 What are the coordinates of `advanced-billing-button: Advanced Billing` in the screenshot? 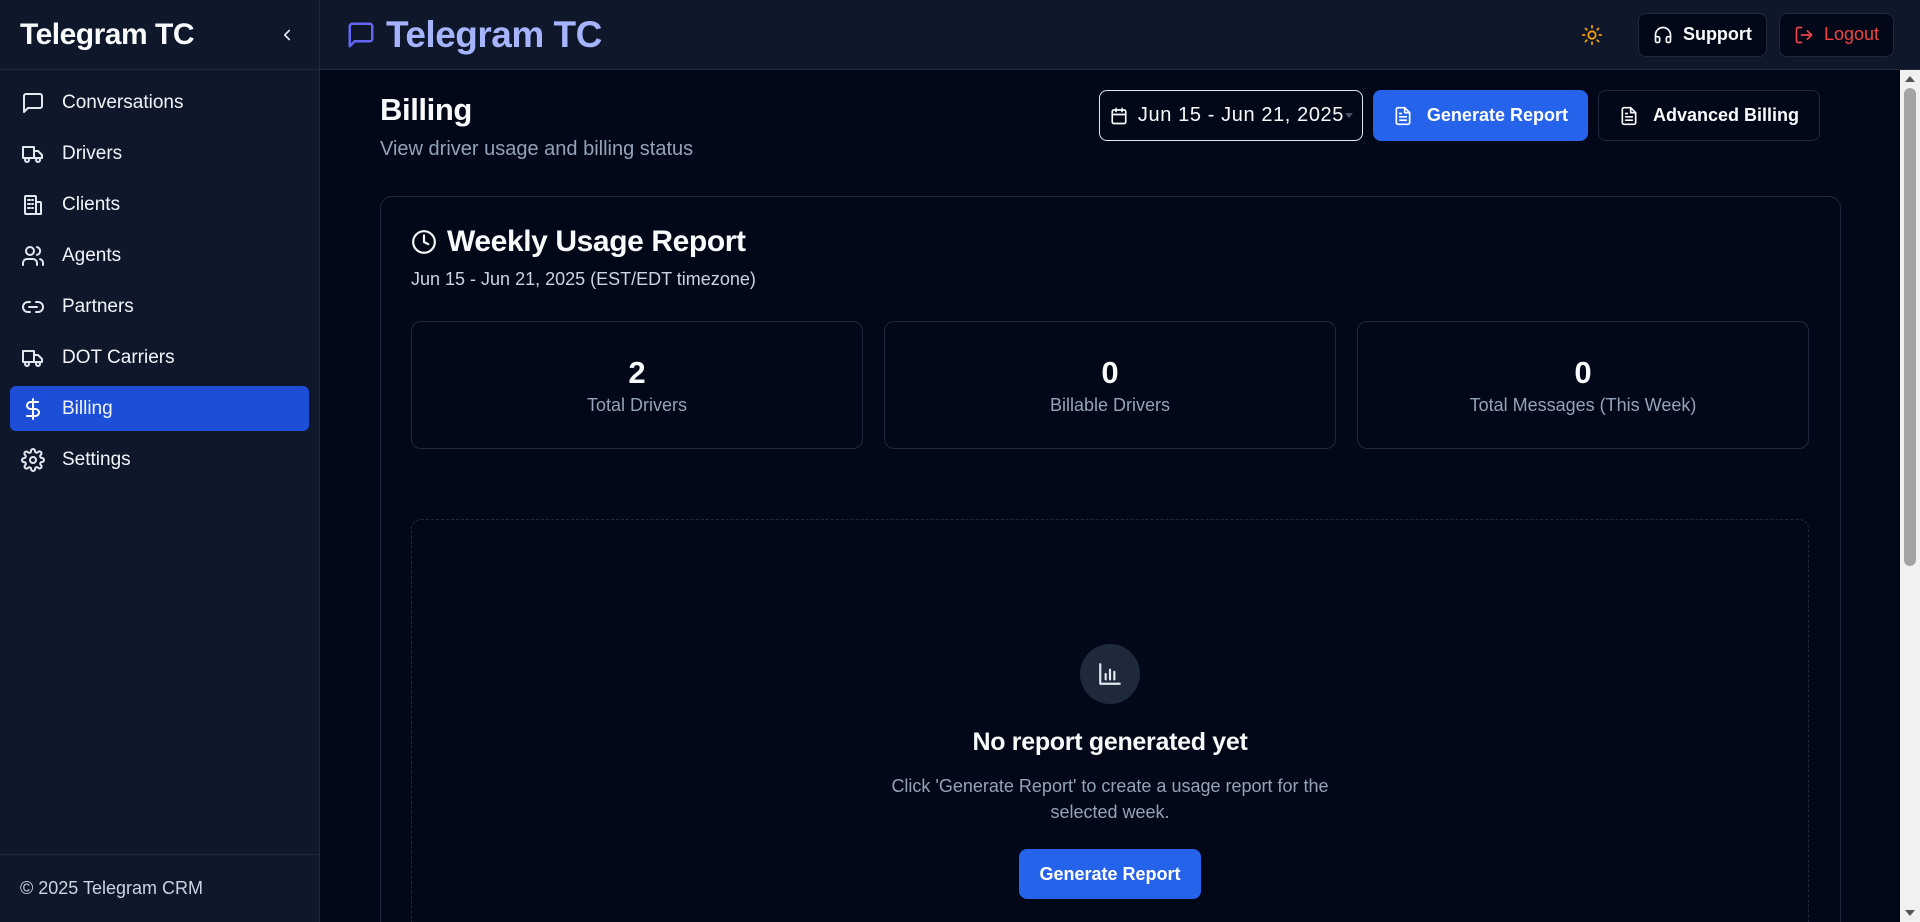 It's located at (1708, 115).